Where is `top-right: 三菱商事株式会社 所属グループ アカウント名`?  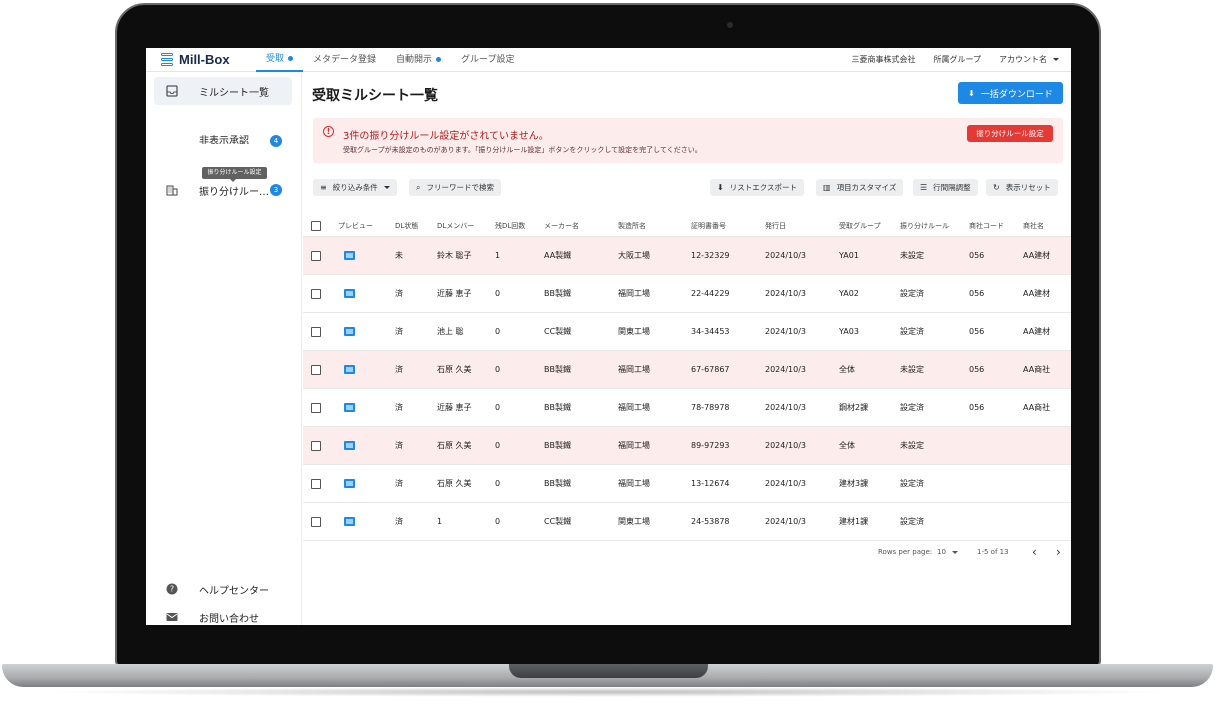 top-right: 三菱商事株式会社 所属グループ アカウント名 is located at coordinates (952, 59).